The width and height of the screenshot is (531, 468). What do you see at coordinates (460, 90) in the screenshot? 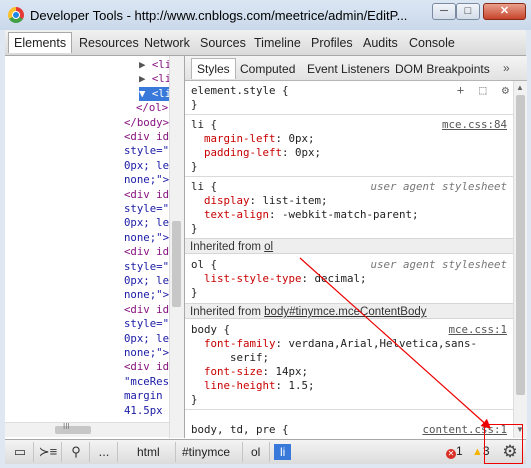
I see `add-rule-icon: +` at bounding box center [460, 90].